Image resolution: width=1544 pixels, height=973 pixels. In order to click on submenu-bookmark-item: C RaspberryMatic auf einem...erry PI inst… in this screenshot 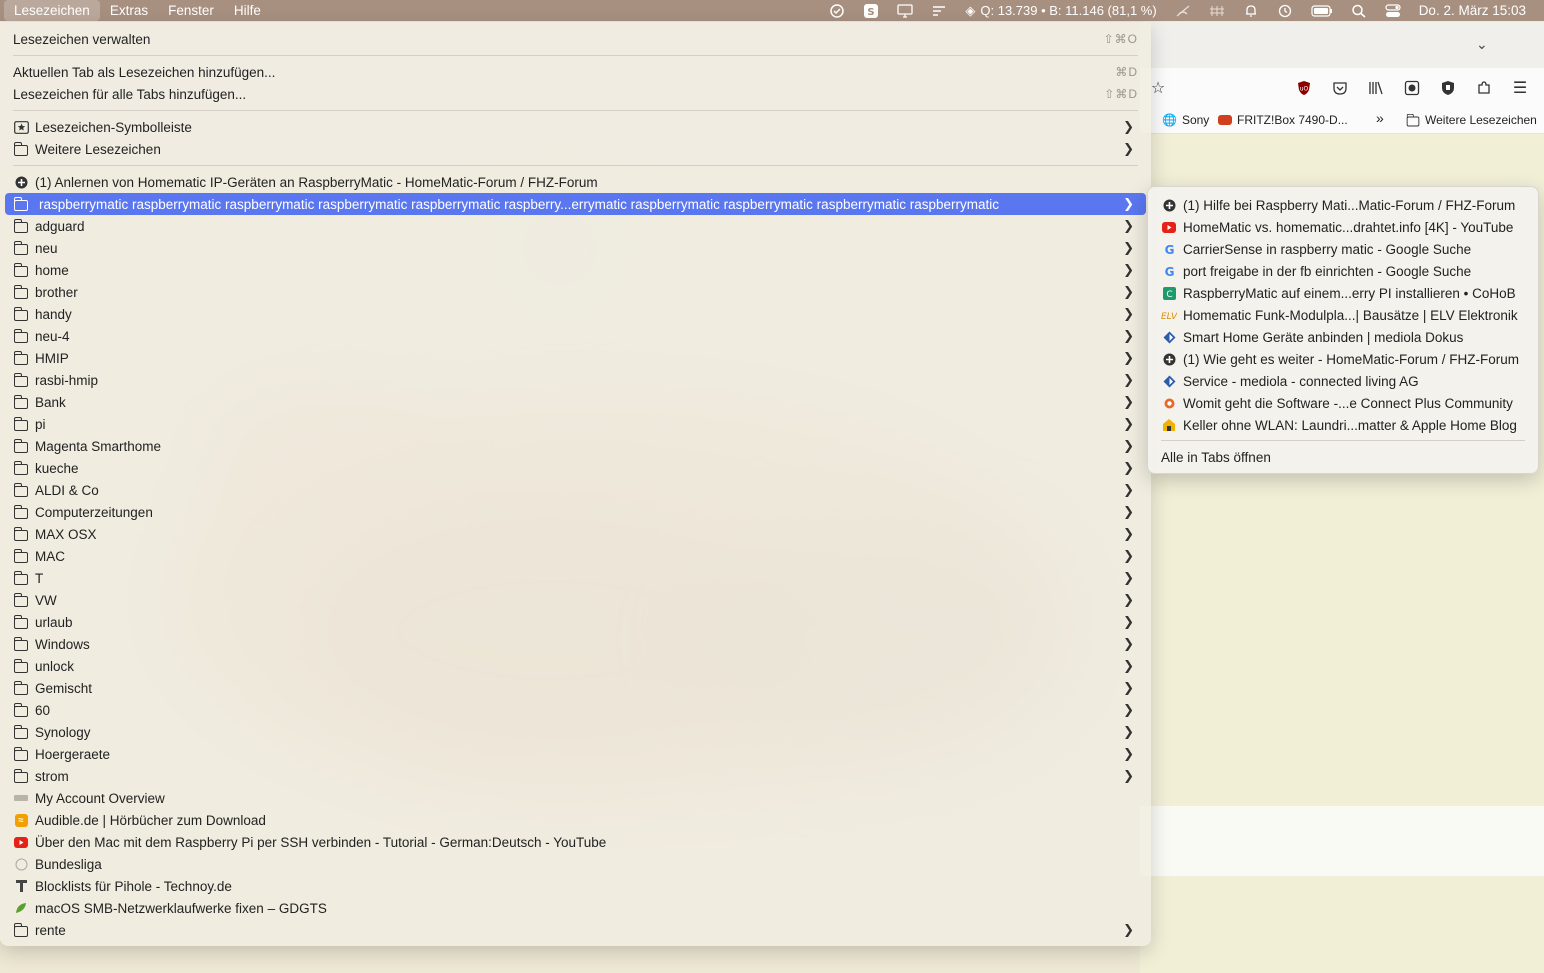, I will do `click(1343, 293)`.